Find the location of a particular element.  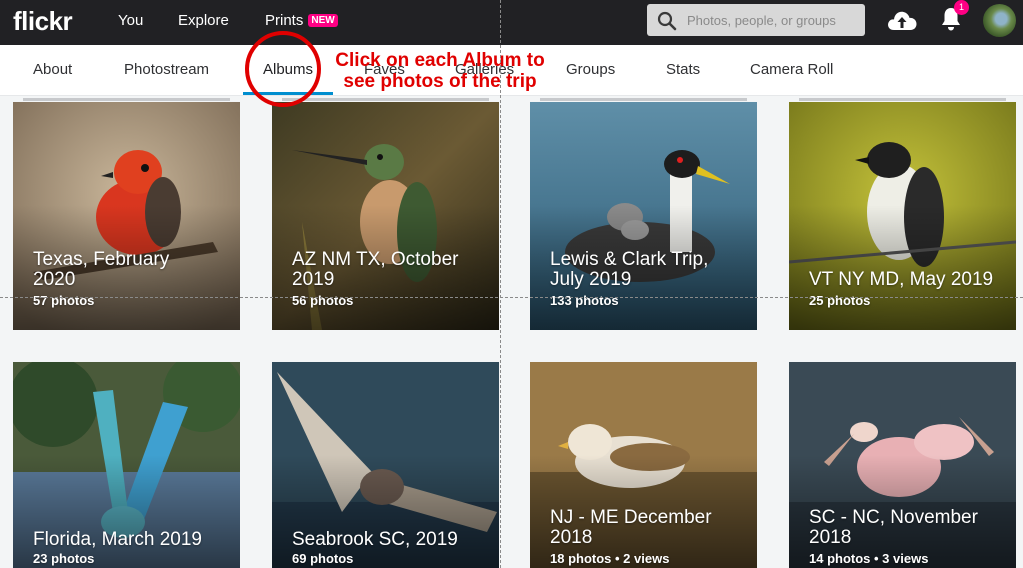

album-title: SC - NC, November 2018 is located at coordinates (893, 528).